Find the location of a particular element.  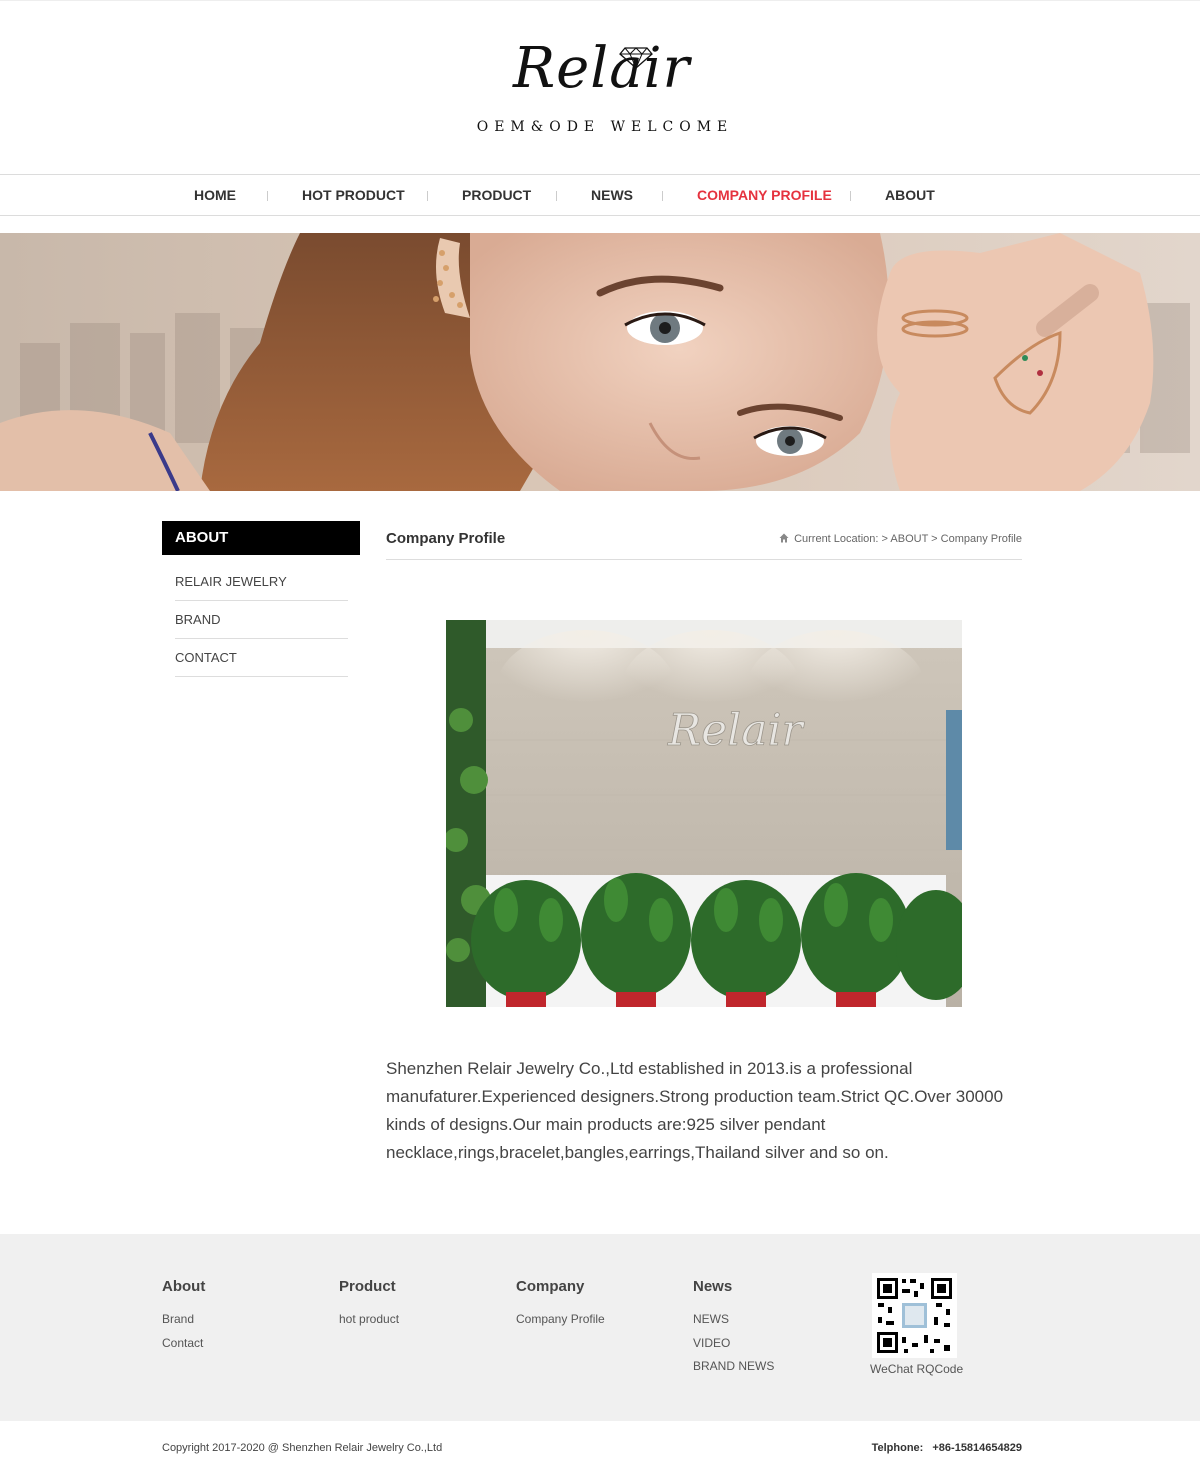

phone-label: Telphone: is located at coordinates (897, 1448).